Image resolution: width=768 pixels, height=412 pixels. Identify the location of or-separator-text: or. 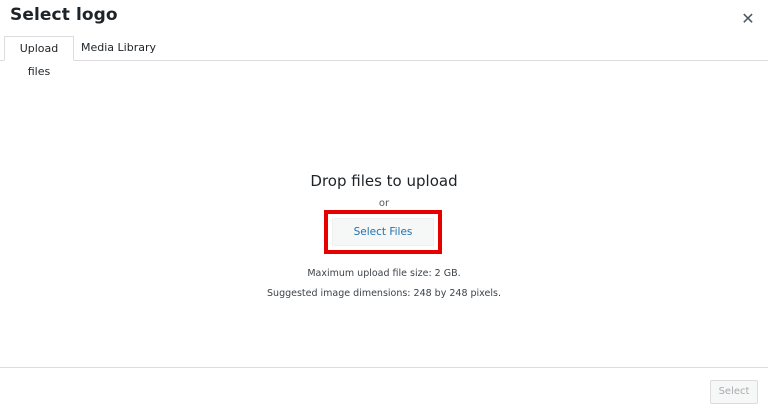
(384, 203).